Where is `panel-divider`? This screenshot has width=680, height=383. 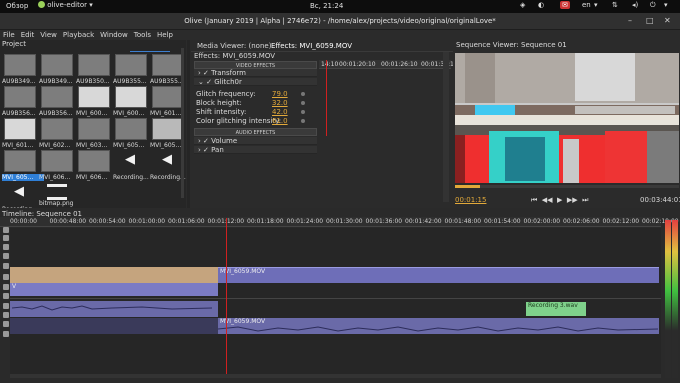 panel-divider is located at coordinates (188, 124).